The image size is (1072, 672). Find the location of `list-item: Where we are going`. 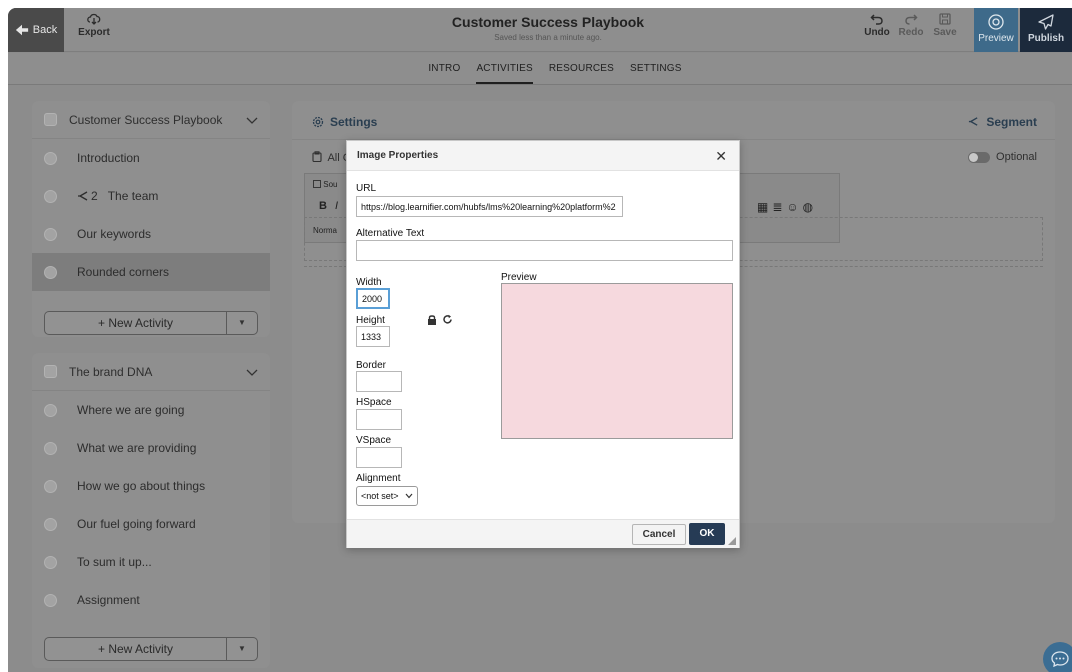

list-item: Where we are going is located at coordinates (151, 410).